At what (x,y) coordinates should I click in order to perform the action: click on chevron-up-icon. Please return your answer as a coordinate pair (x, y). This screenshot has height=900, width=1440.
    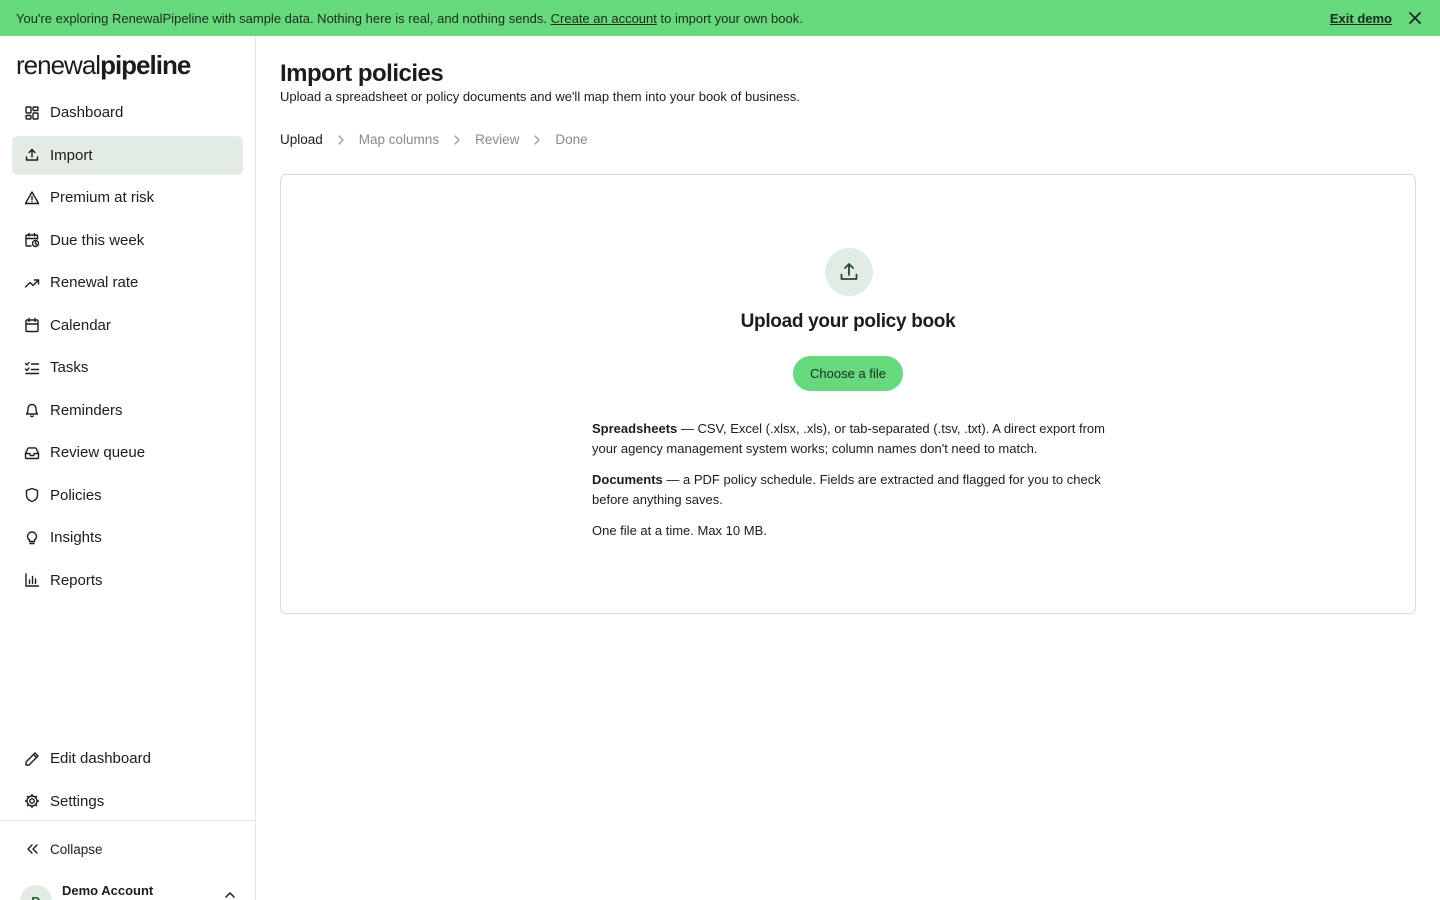
    Looking at the image, I should click on (230, 893).